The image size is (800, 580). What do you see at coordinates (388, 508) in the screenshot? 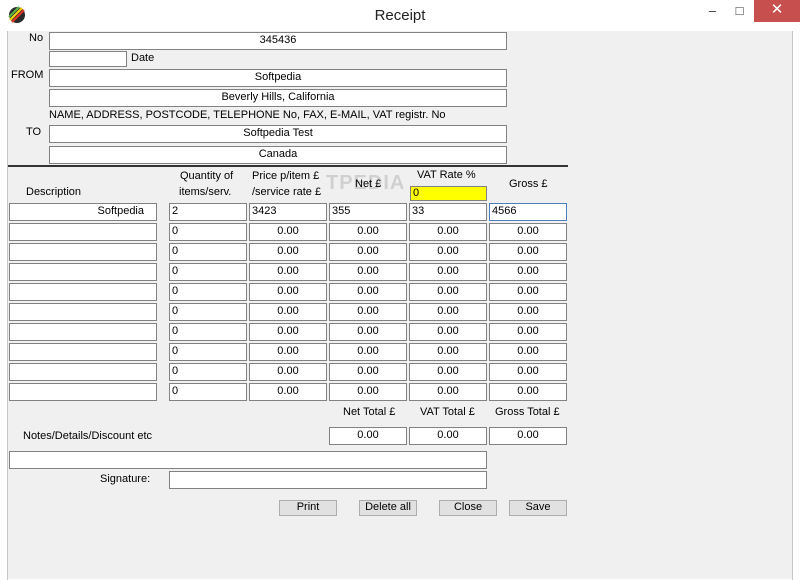
I see `delete-all-button: Delete all` at bounding box center [388, 508].